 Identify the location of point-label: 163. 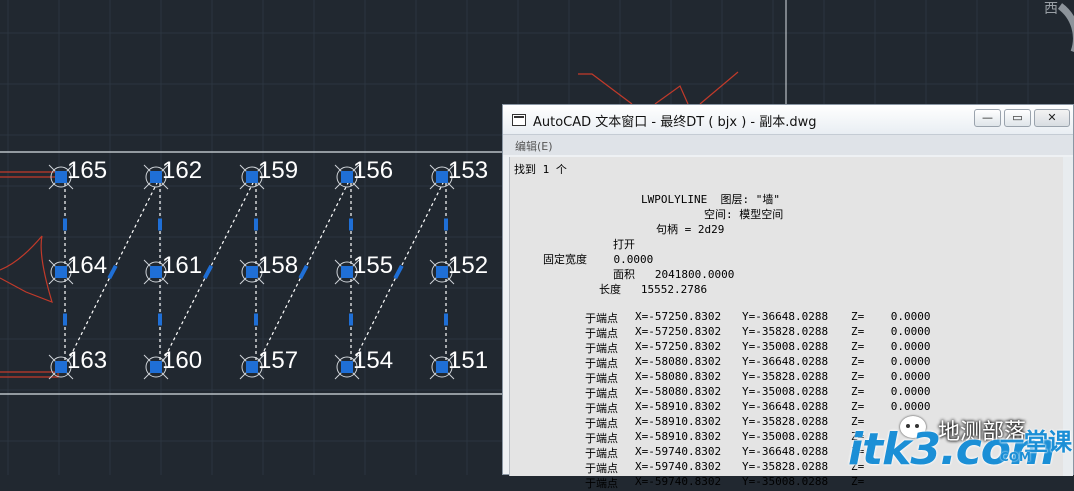
(87, 360).